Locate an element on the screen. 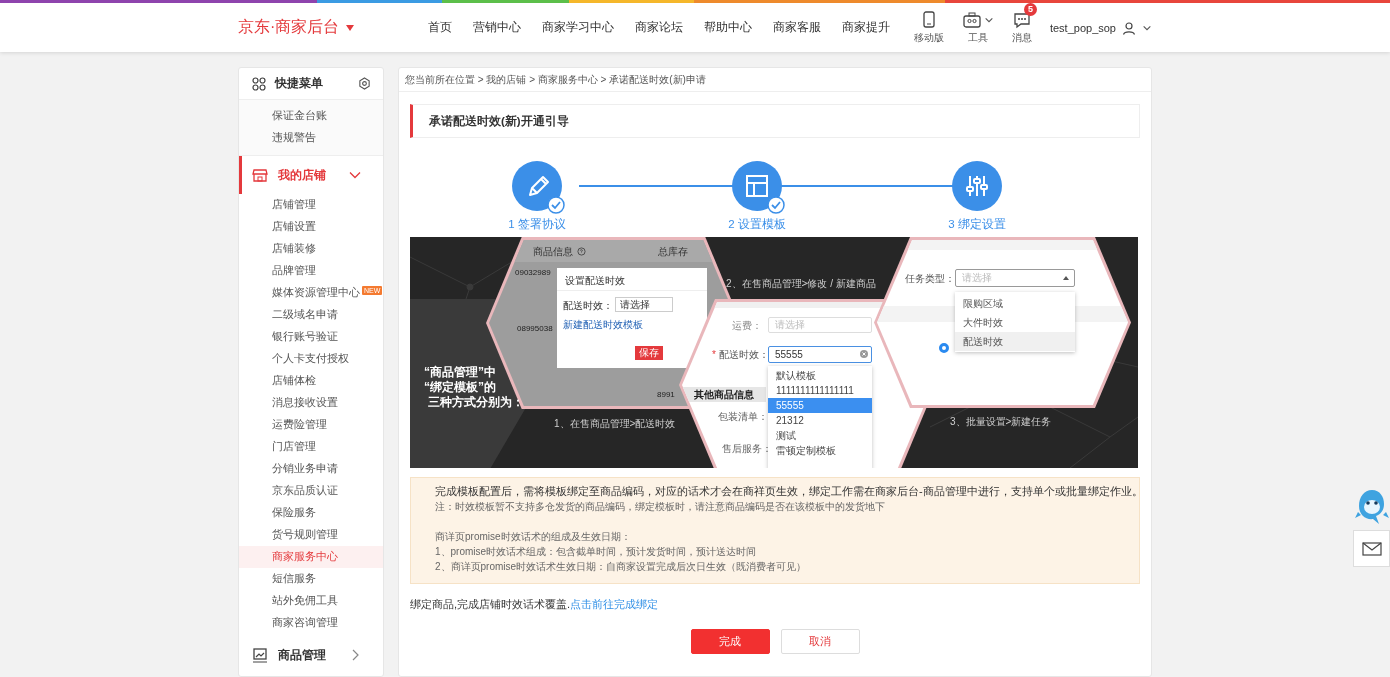 The image size is (1390, 677). menu-group: 我的店铺 is located at coordinates (311, 175).